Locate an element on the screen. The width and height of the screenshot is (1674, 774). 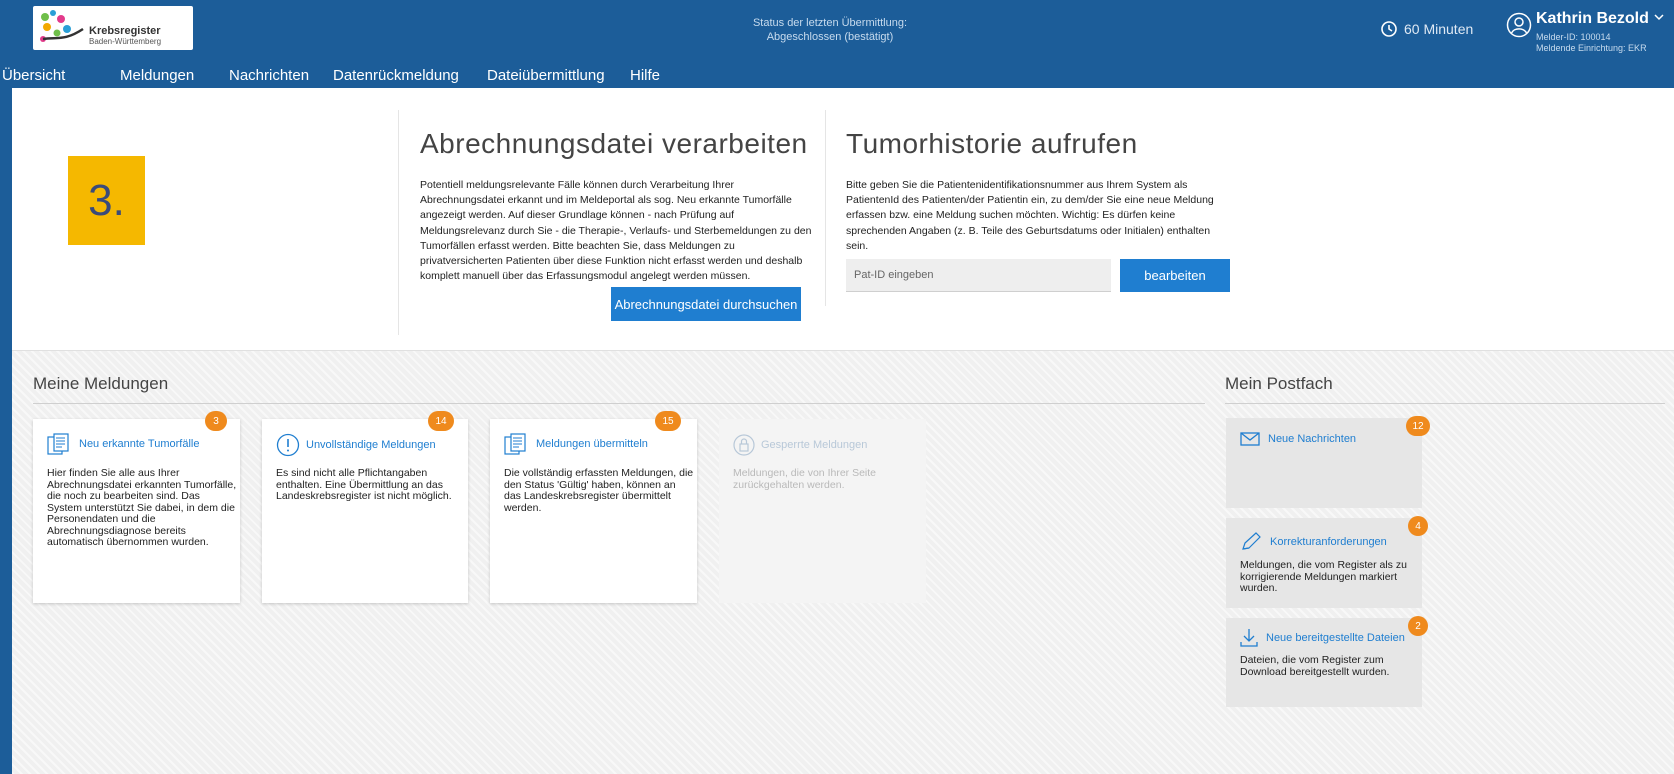
status-value: Abgeschlossen (bestätigt) is located at coordinates (830, 37).